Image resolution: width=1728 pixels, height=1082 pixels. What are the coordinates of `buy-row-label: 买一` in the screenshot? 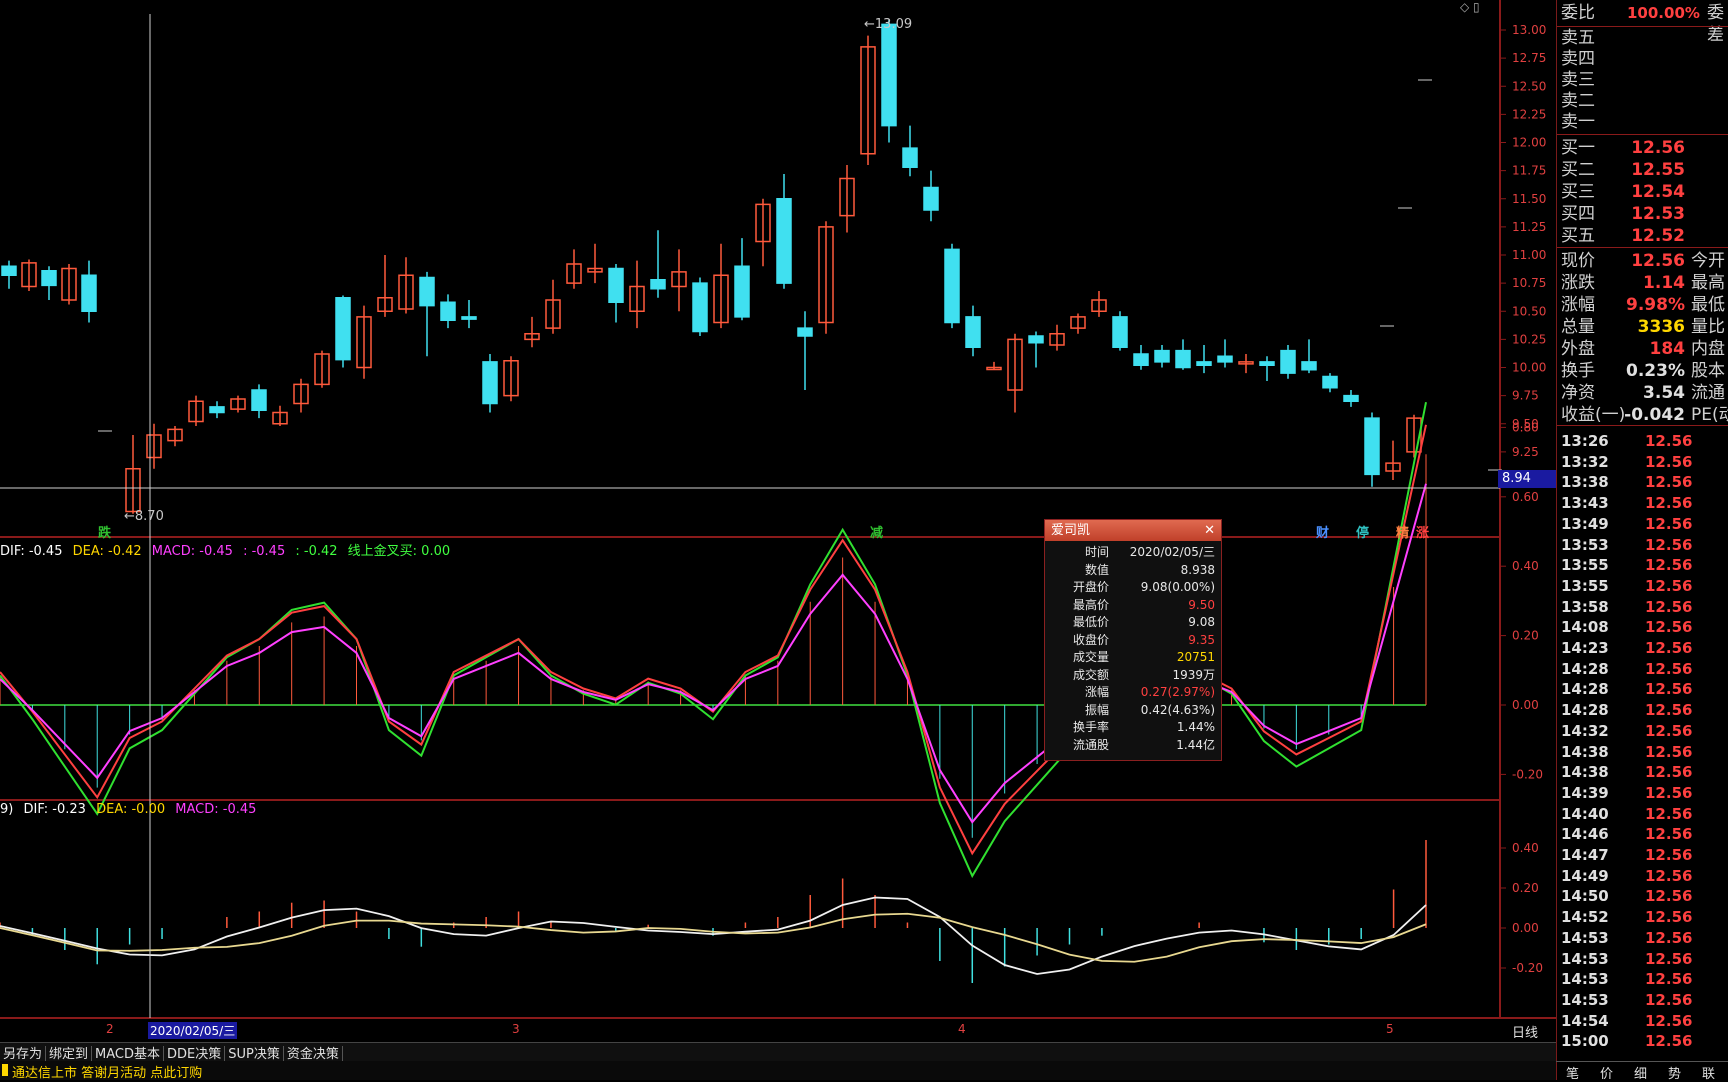 It's located at (1578, 148).